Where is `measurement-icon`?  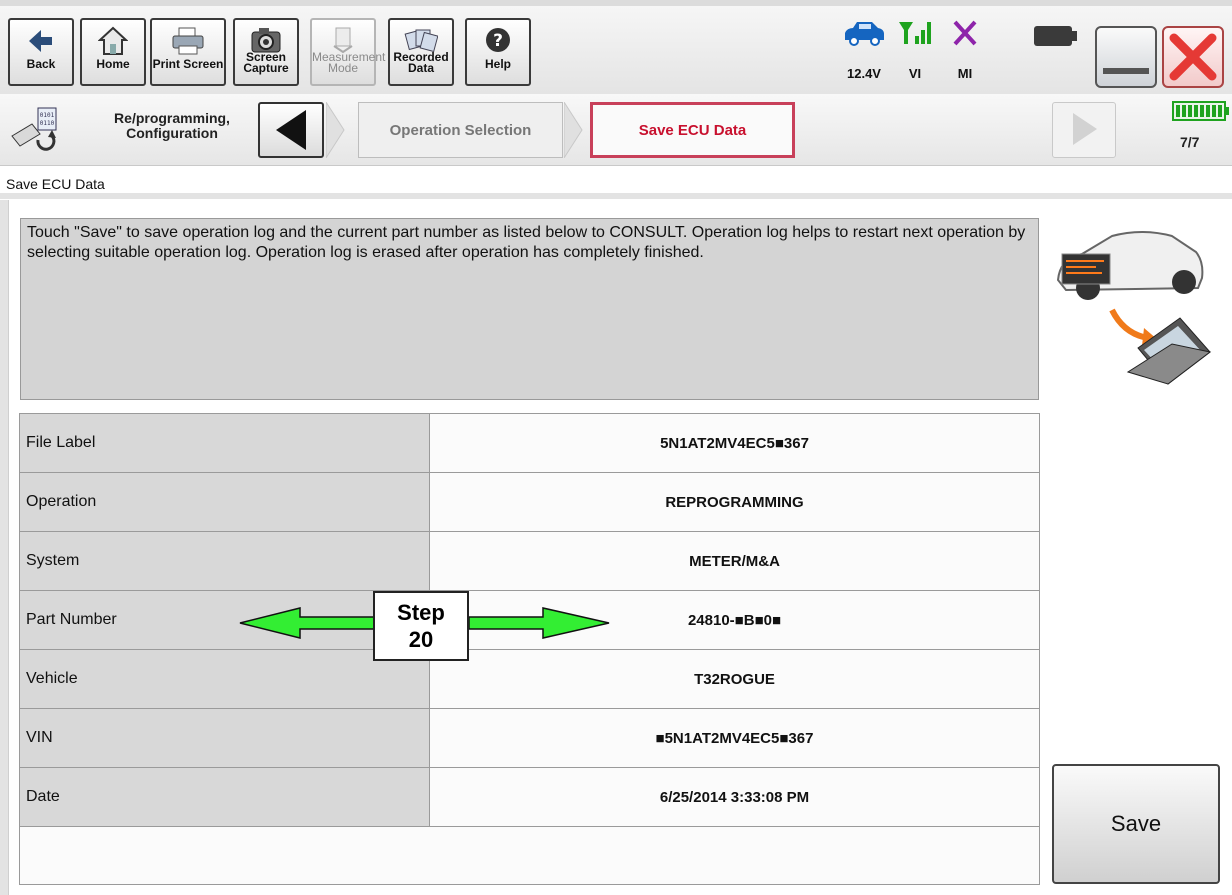 measurement-icon is located at coordinates (343, 37).